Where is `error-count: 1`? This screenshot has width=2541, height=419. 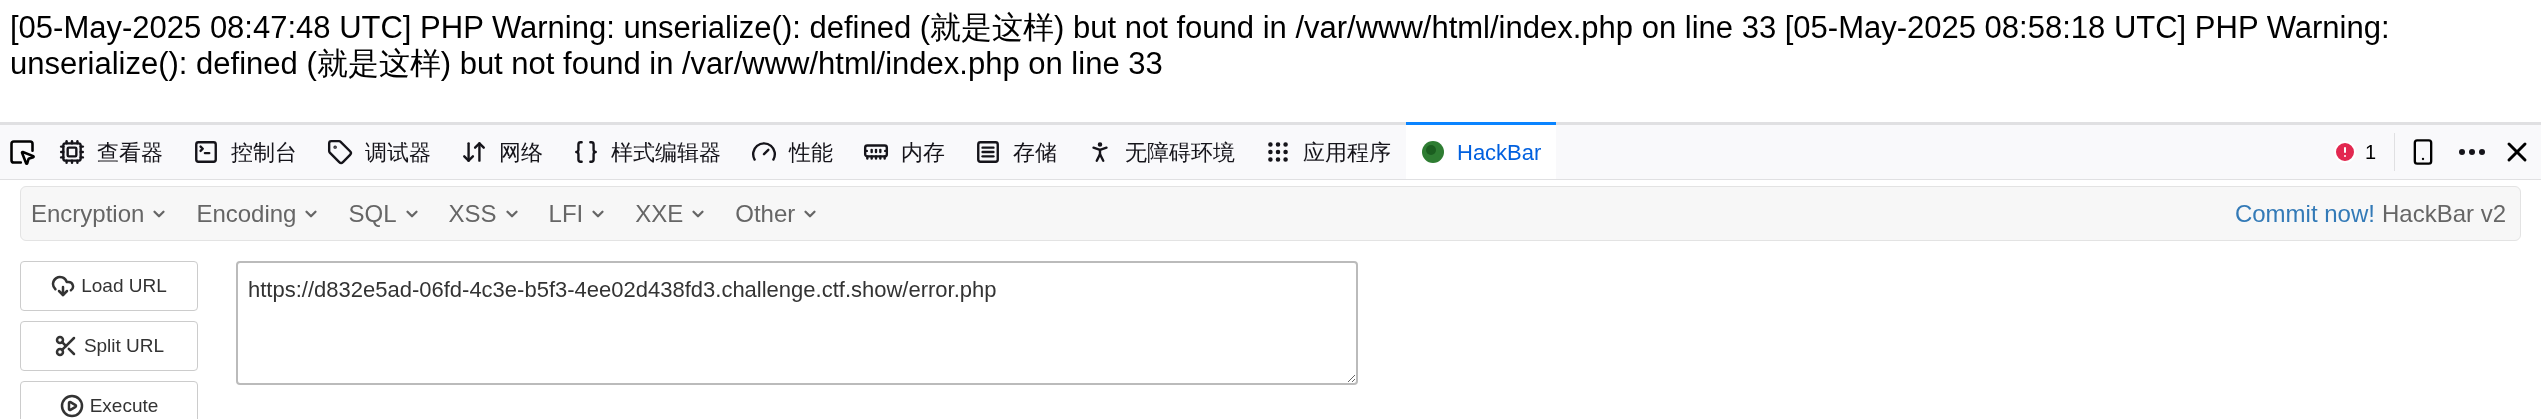
error-count: 1 is located at coordinates (2370, 152).